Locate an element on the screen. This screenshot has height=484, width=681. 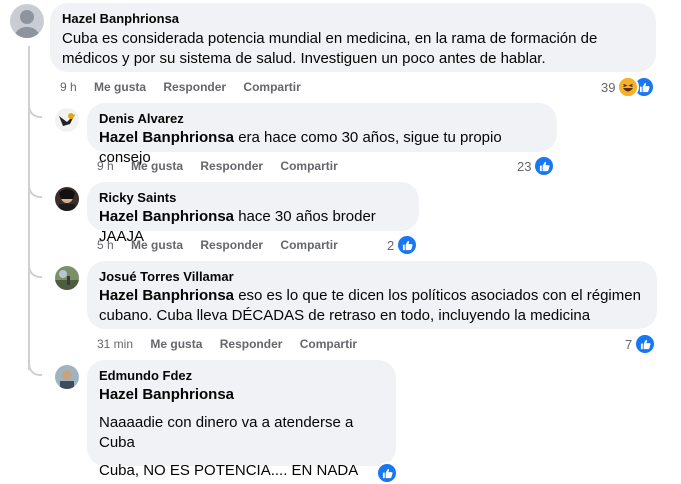
reaction-count: 23 is located at coordinates (524, 166).